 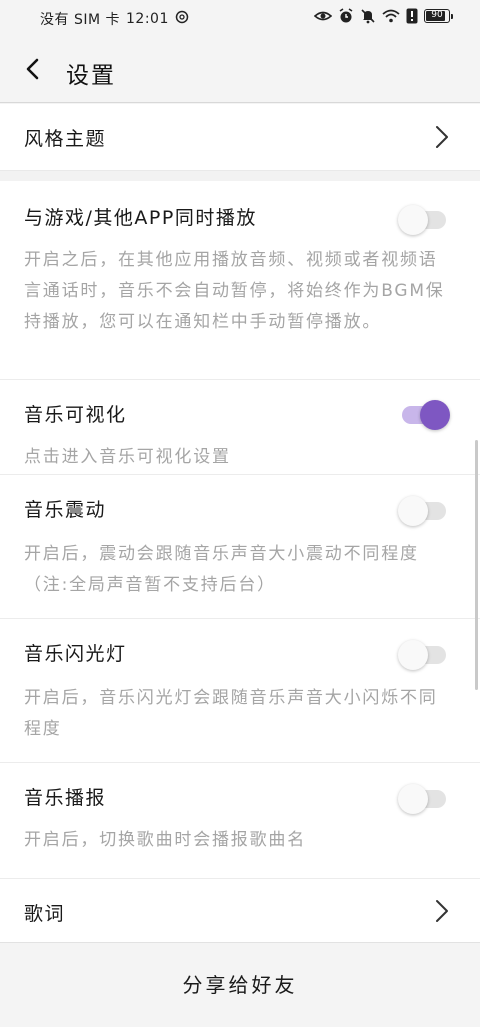 What do you see at coordinates (182, 19) in the screenshot?
I see `sync-icon` at bounding box center [182, 19].